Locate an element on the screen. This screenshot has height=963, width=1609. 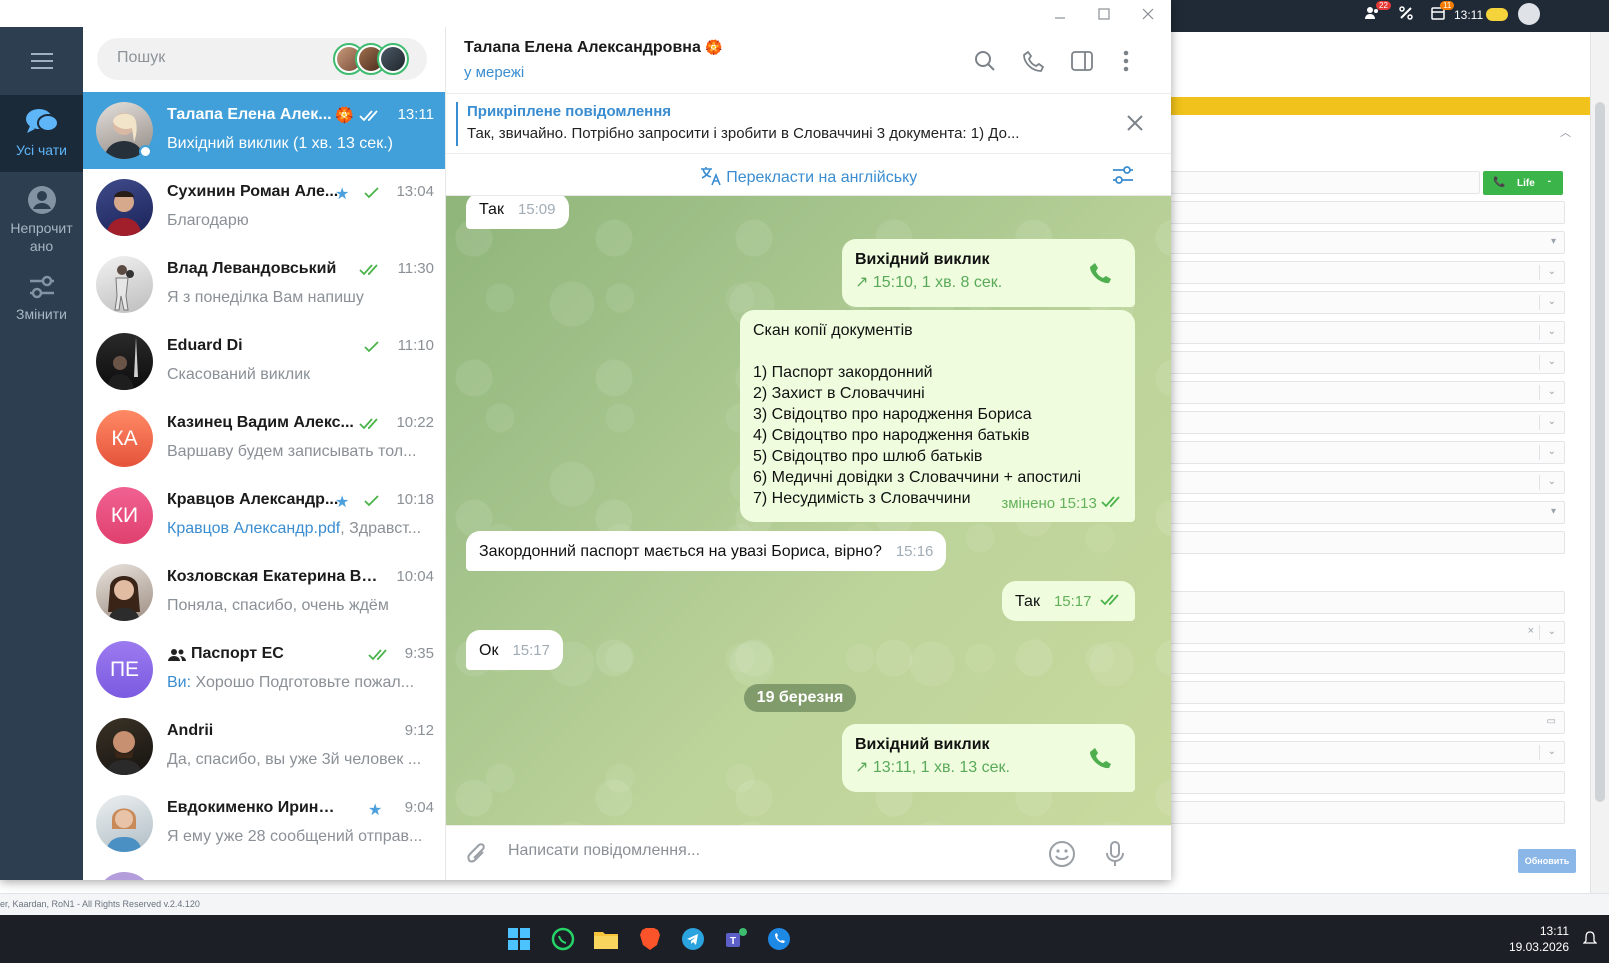
translate-settings-button is located at coordinates (1123, 177).